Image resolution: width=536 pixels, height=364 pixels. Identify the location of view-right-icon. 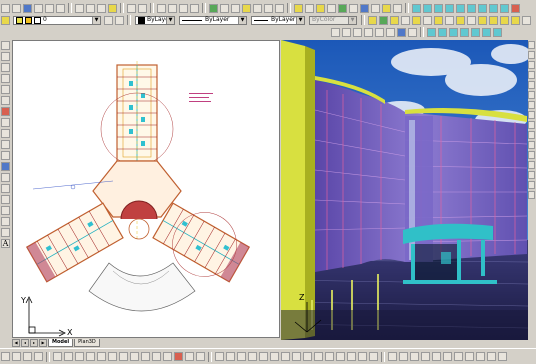
(449, 8).